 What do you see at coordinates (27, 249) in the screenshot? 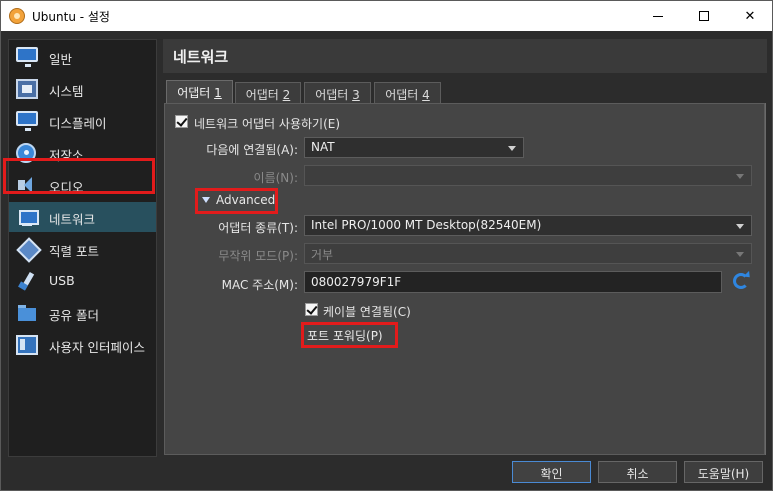
I see `serial-port-icon` at bounding box center [27, 249].